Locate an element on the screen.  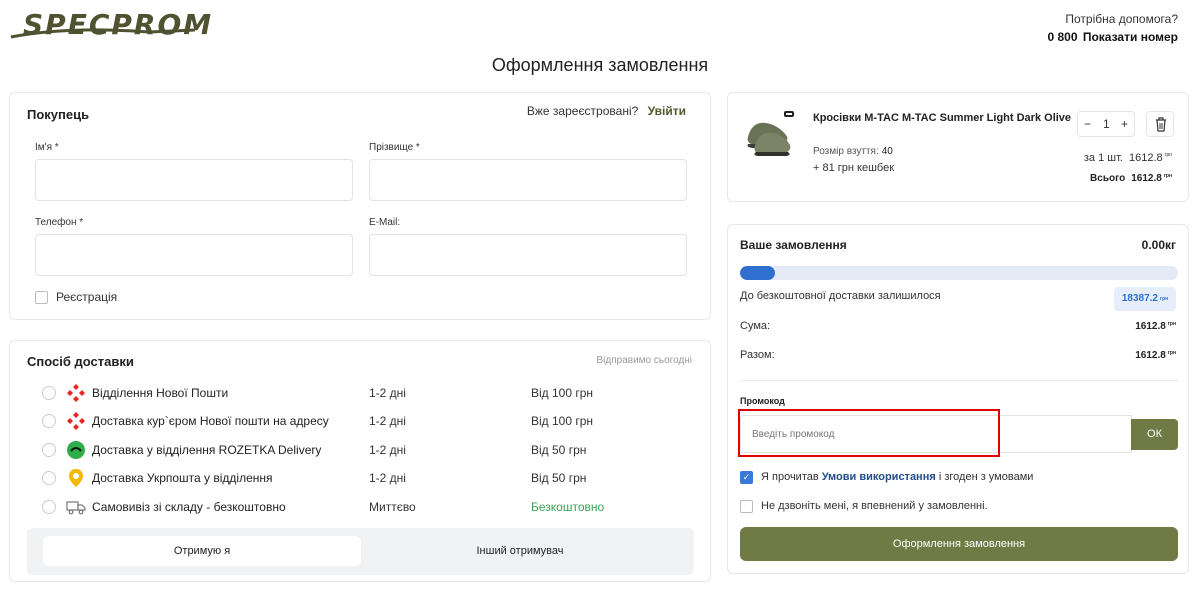
product-image is located at coordinates (771, 132).